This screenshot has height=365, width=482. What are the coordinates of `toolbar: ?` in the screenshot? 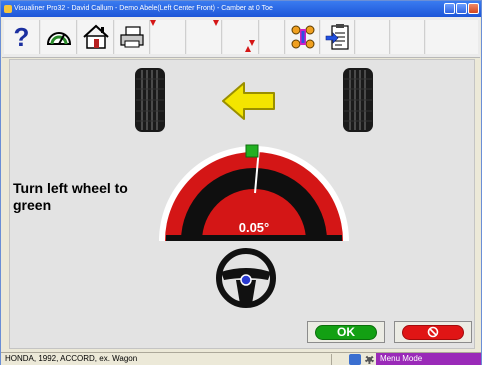 It's located at (241, 37).